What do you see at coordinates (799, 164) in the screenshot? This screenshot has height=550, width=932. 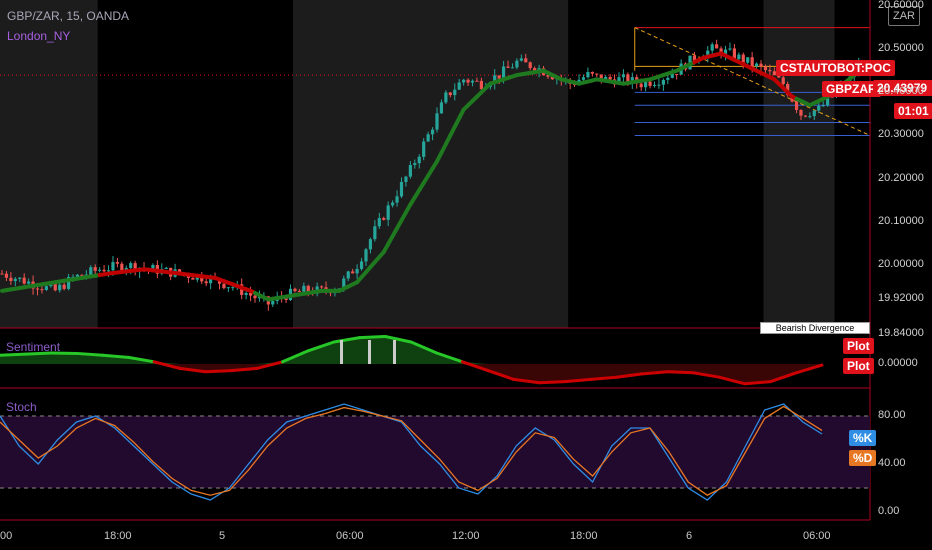 I see `session-background` at bounding box center [799, 164].